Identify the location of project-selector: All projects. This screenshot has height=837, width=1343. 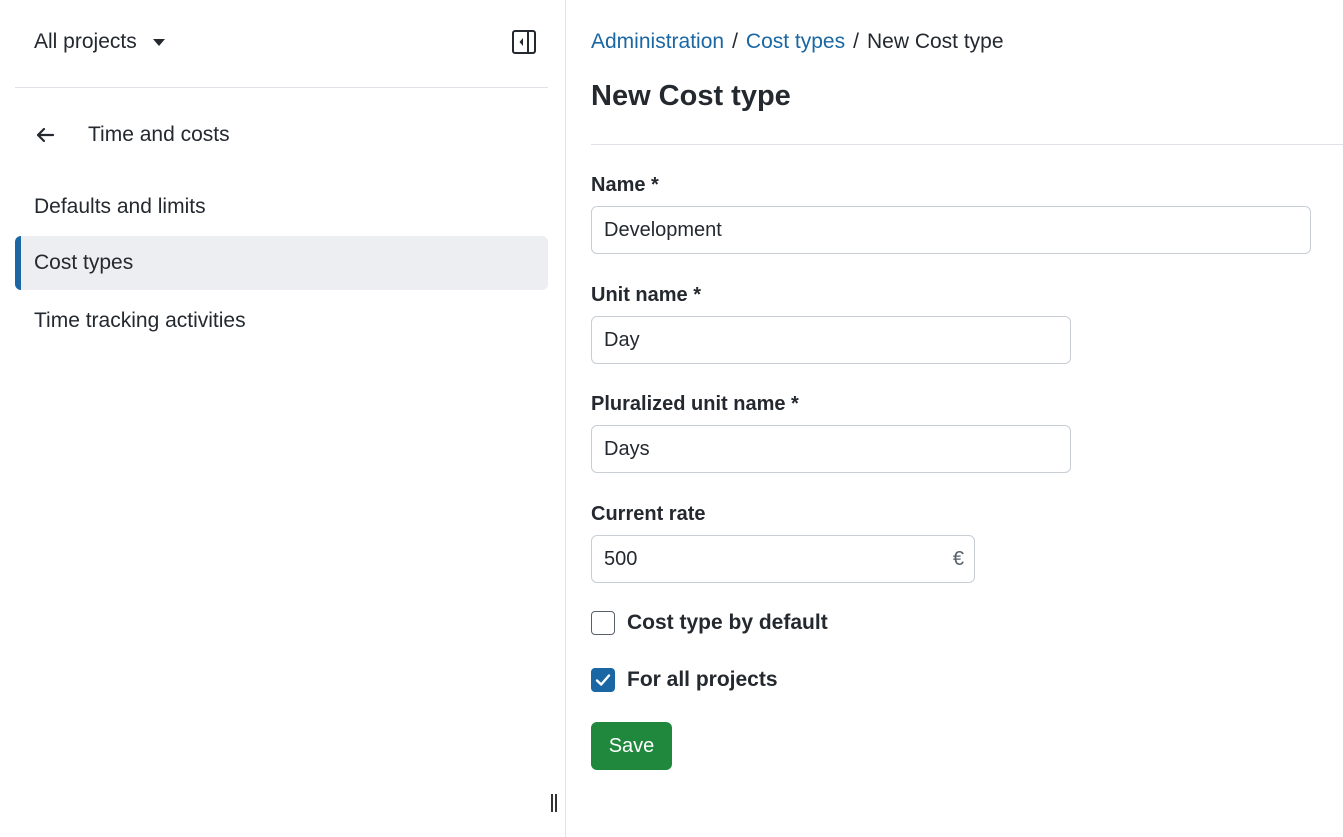
(99, 42).